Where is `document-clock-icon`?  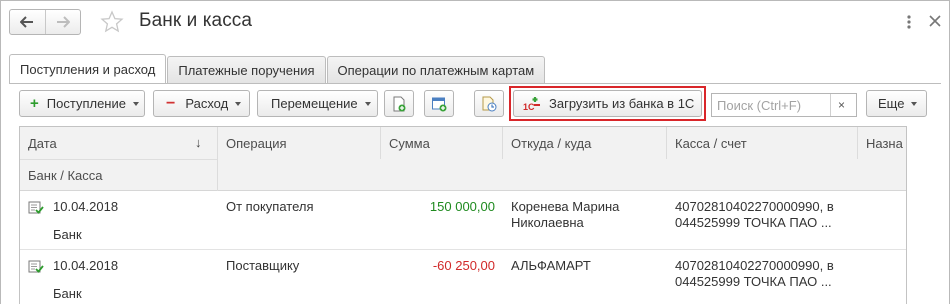 document-clock-icon is located at coordinates (489, 103).